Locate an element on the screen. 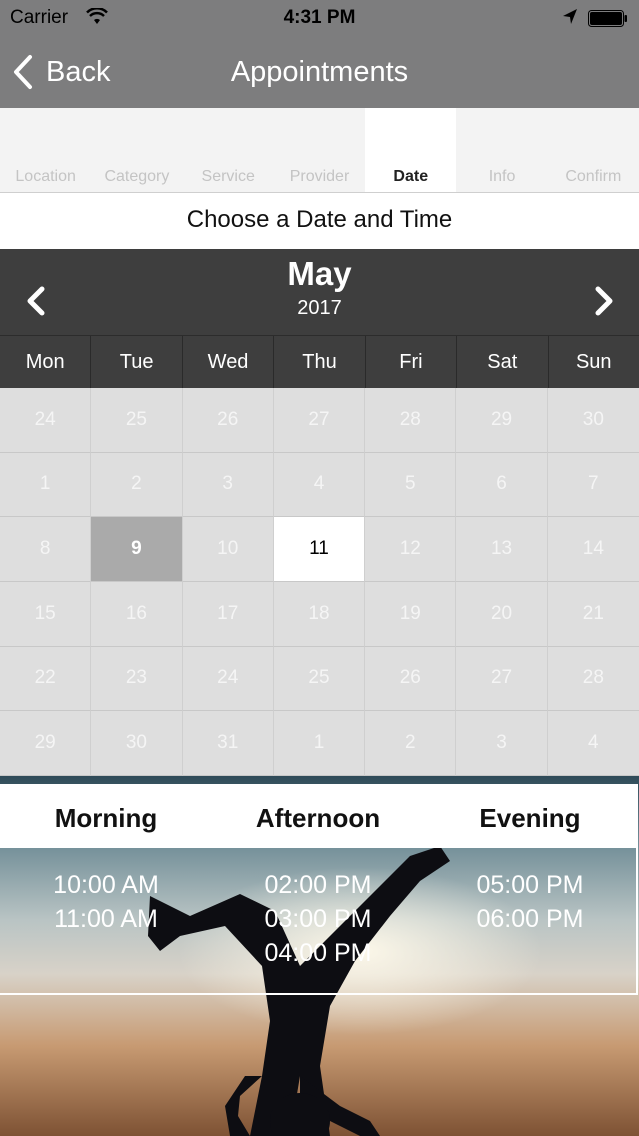  weekday-label: Sat is located at coordinates (503, 362).